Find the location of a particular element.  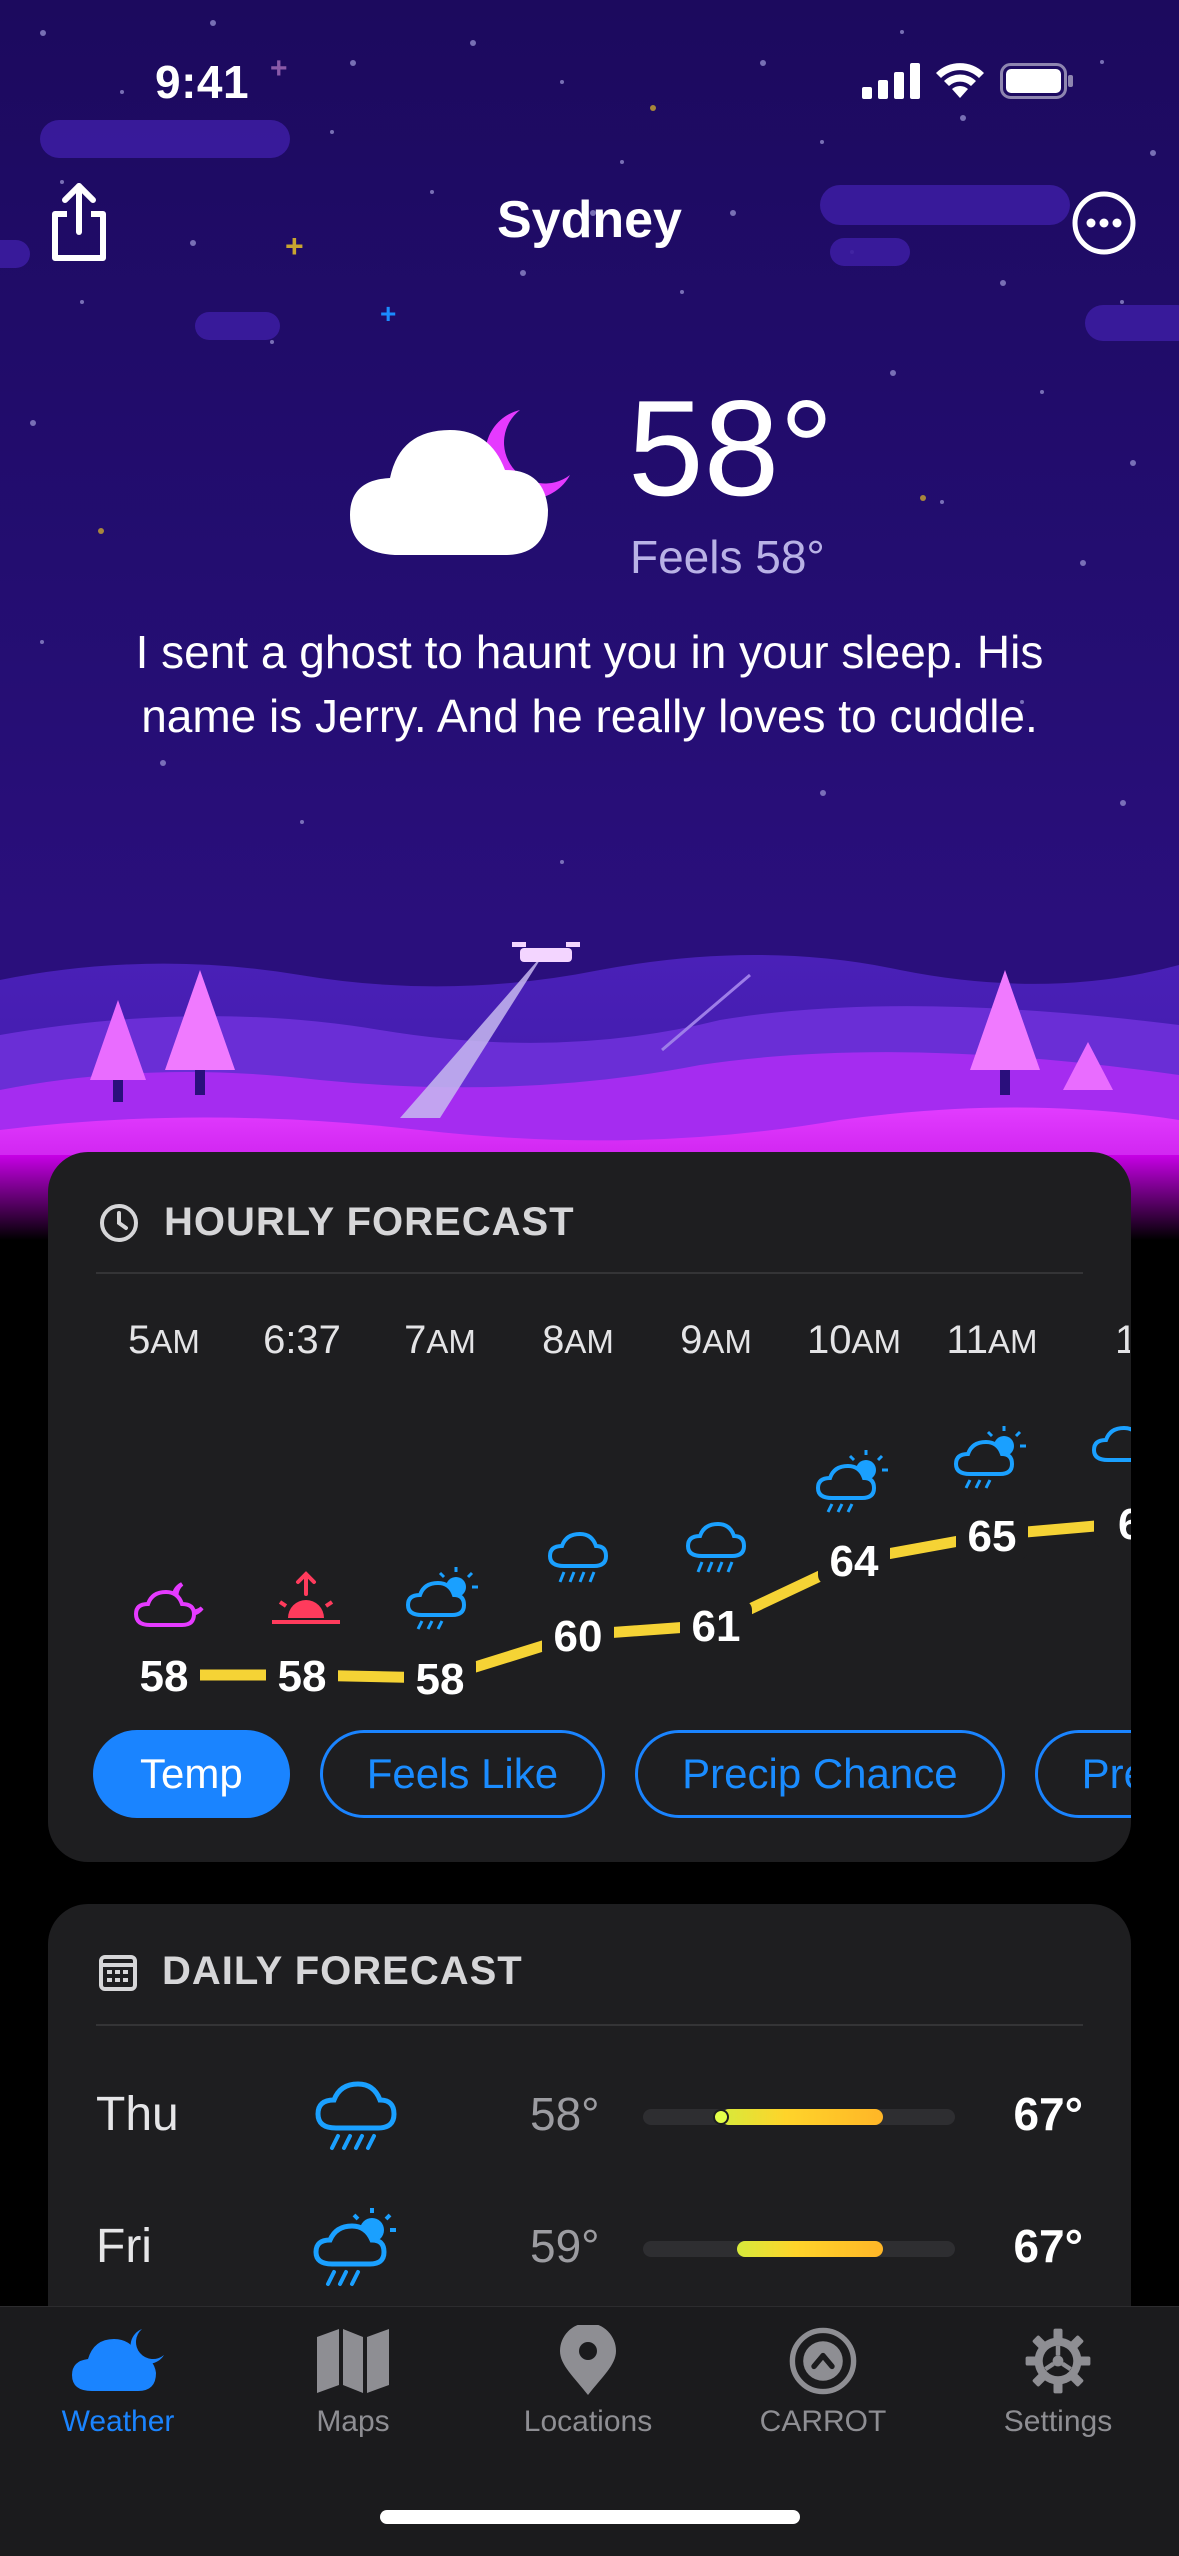

hour-label: 9AM is located at coordinates (716, 1340).